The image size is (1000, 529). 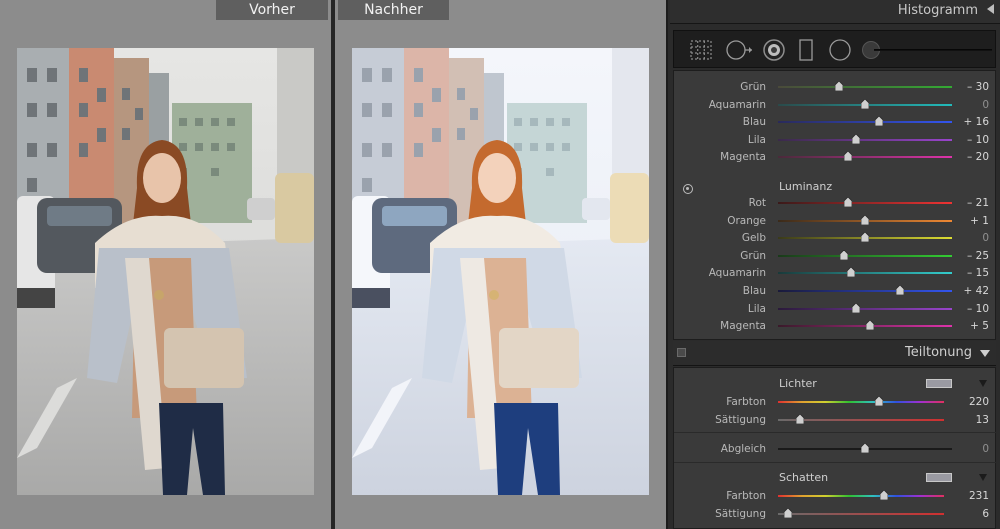 I want to click on tool-slider-track, so click(x=933, y=50).